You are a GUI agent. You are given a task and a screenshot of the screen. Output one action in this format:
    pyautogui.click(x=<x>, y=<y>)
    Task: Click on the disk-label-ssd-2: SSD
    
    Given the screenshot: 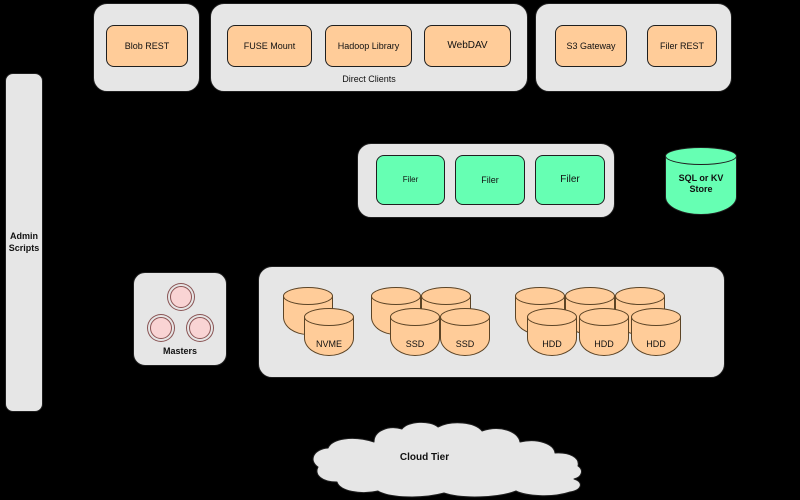 What is the action you would take?
    pyautogui.click(x=465, y=344)
    